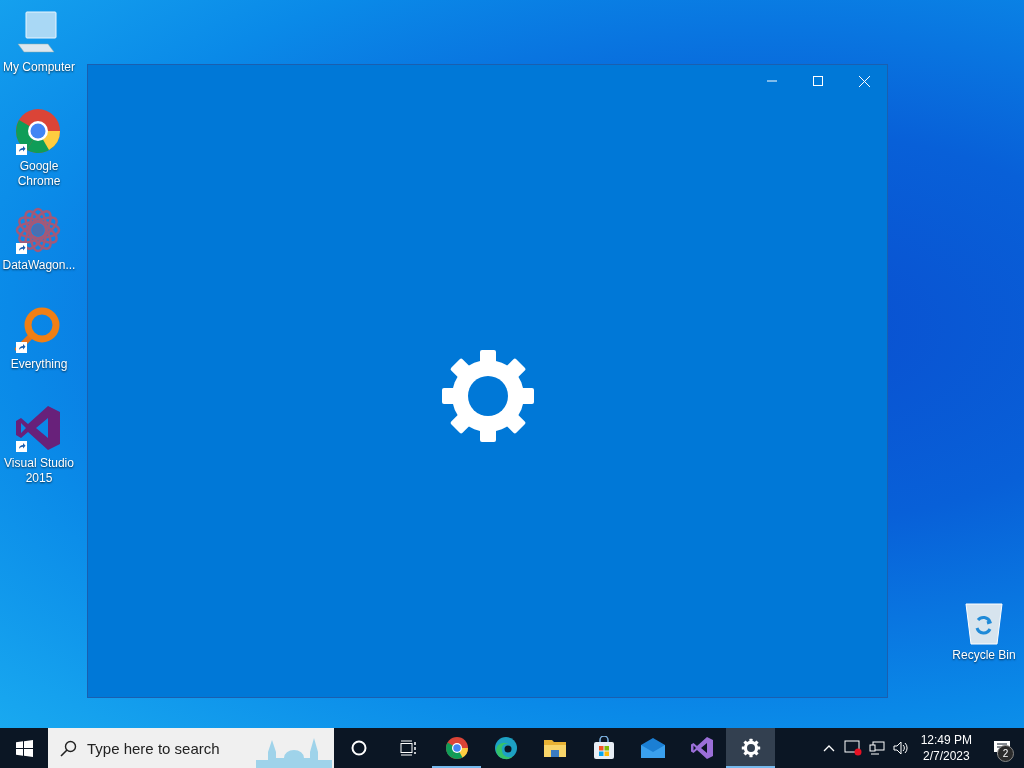 This screenshot has width=1024, height=768. I want to click on desktop-icon-label: Everything, so click(39, 364).